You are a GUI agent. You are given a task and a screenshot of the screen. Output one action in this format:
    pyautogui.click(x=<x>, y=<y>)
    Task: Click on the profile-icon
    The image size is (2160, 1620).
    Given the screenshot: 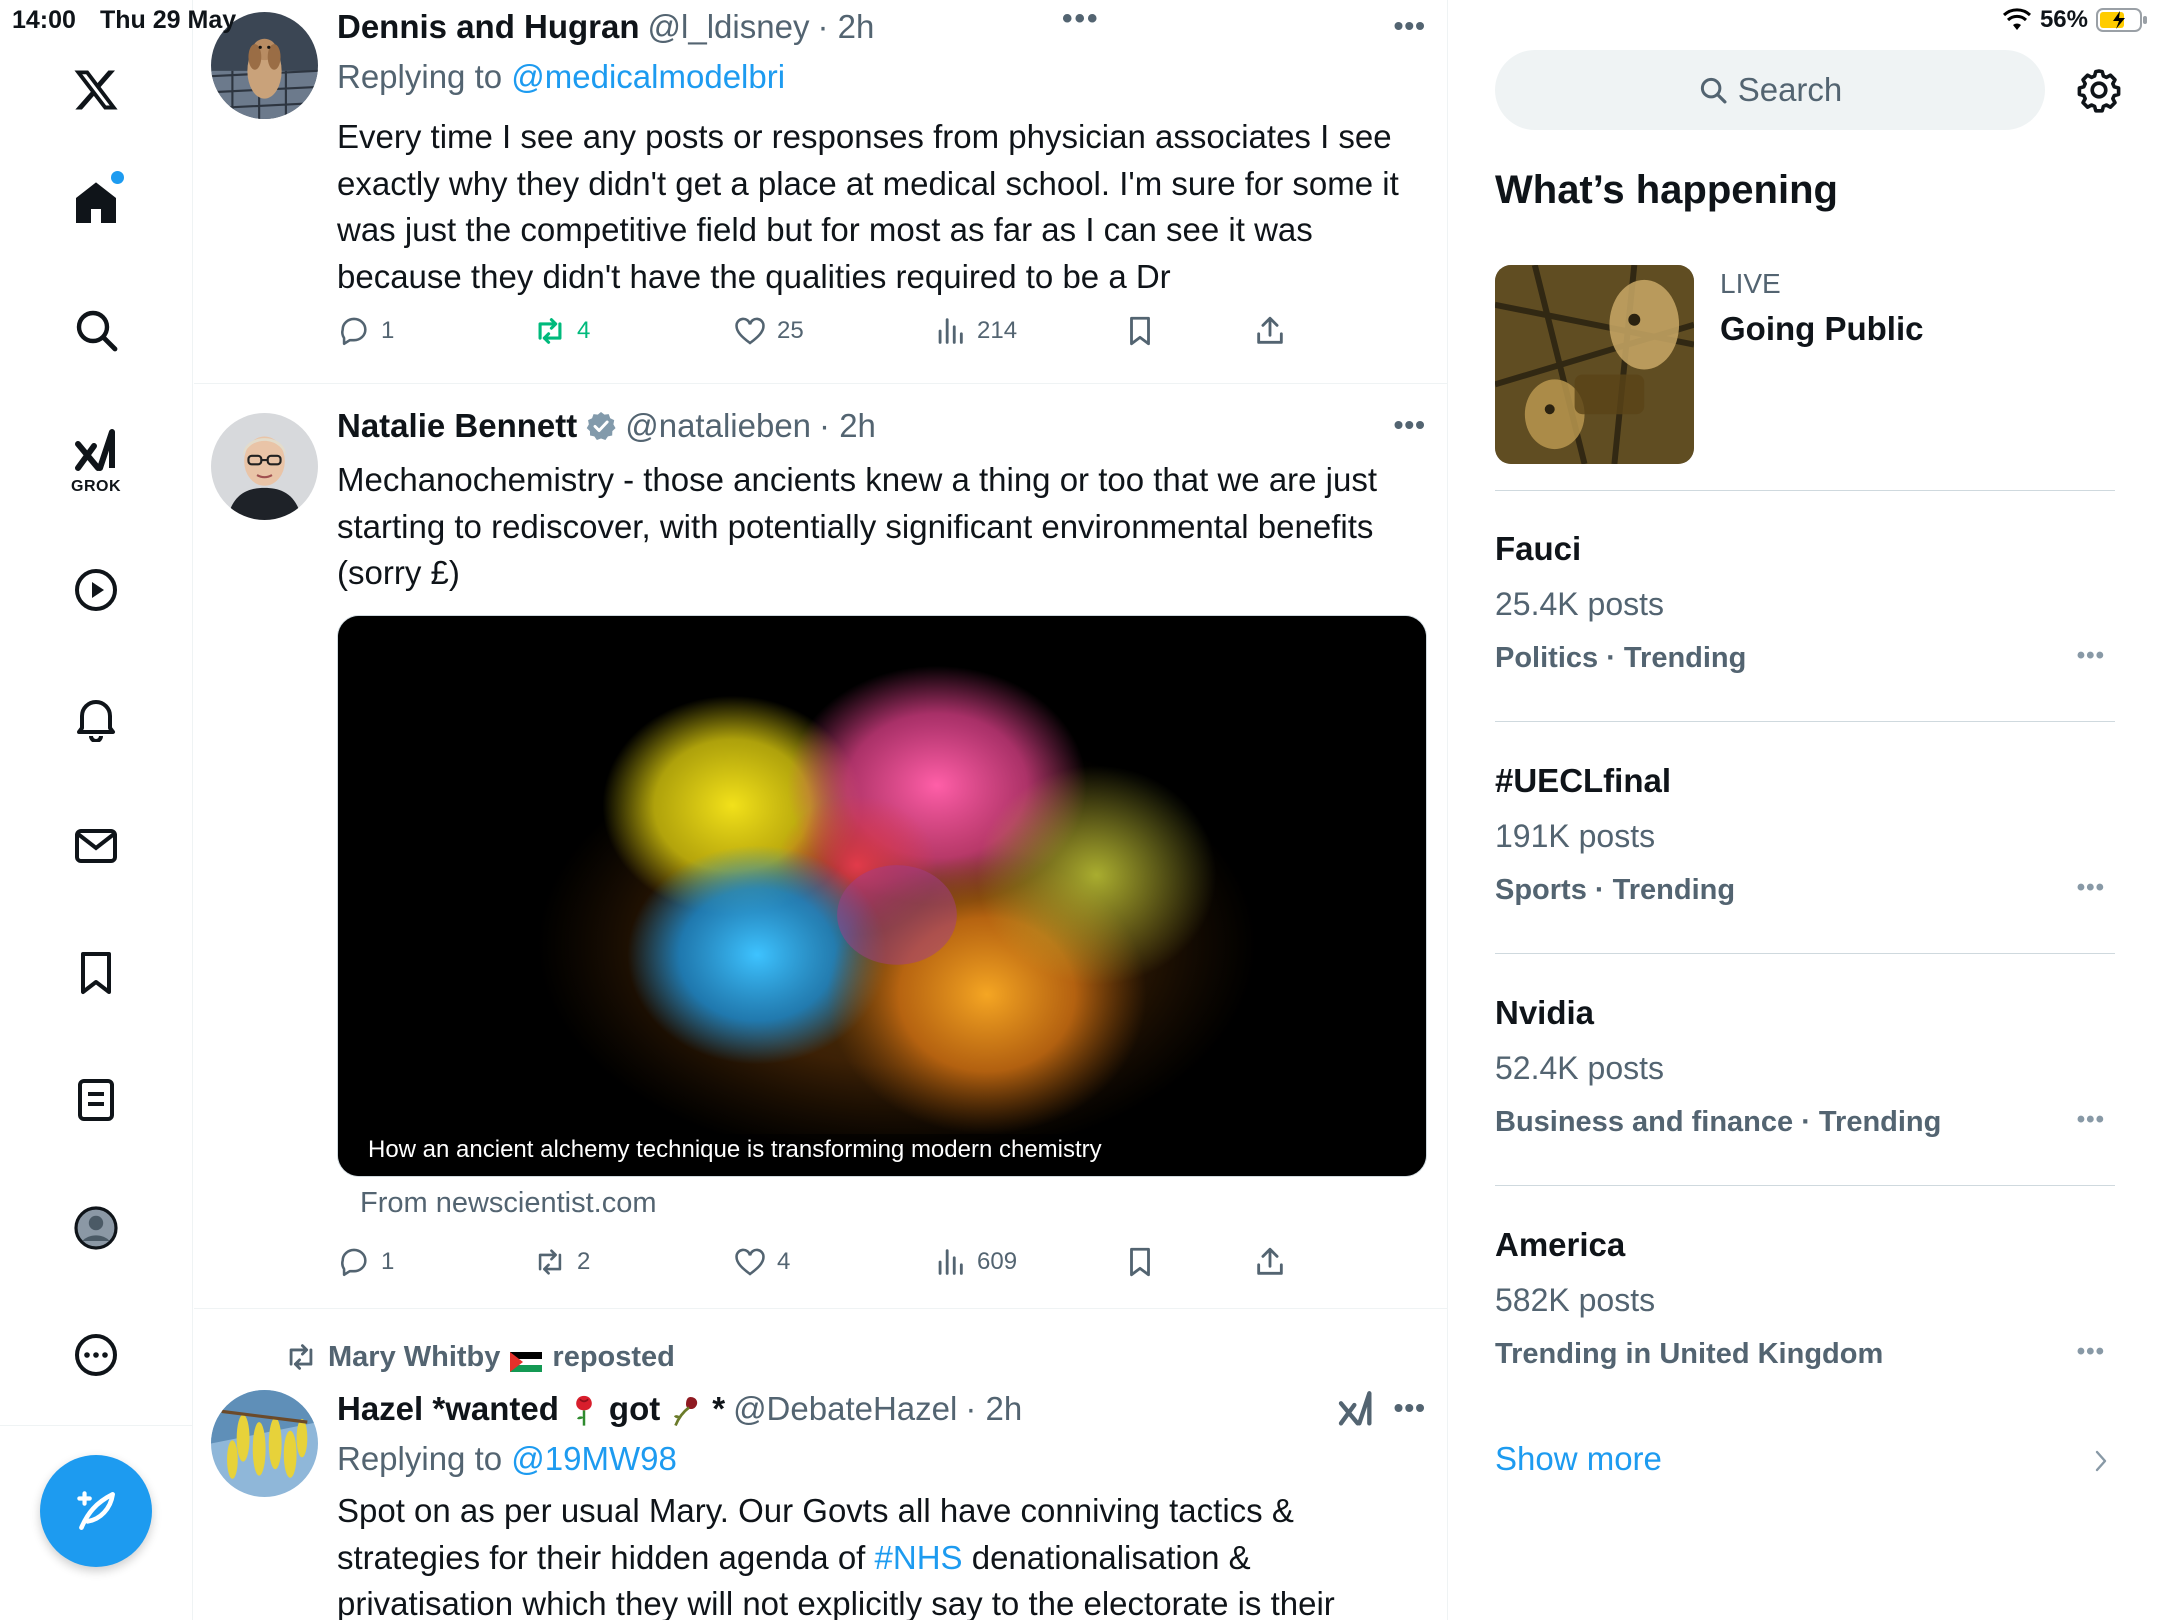 What is the action you would take?
    pyautogui.click(x=96, y=1228)
    